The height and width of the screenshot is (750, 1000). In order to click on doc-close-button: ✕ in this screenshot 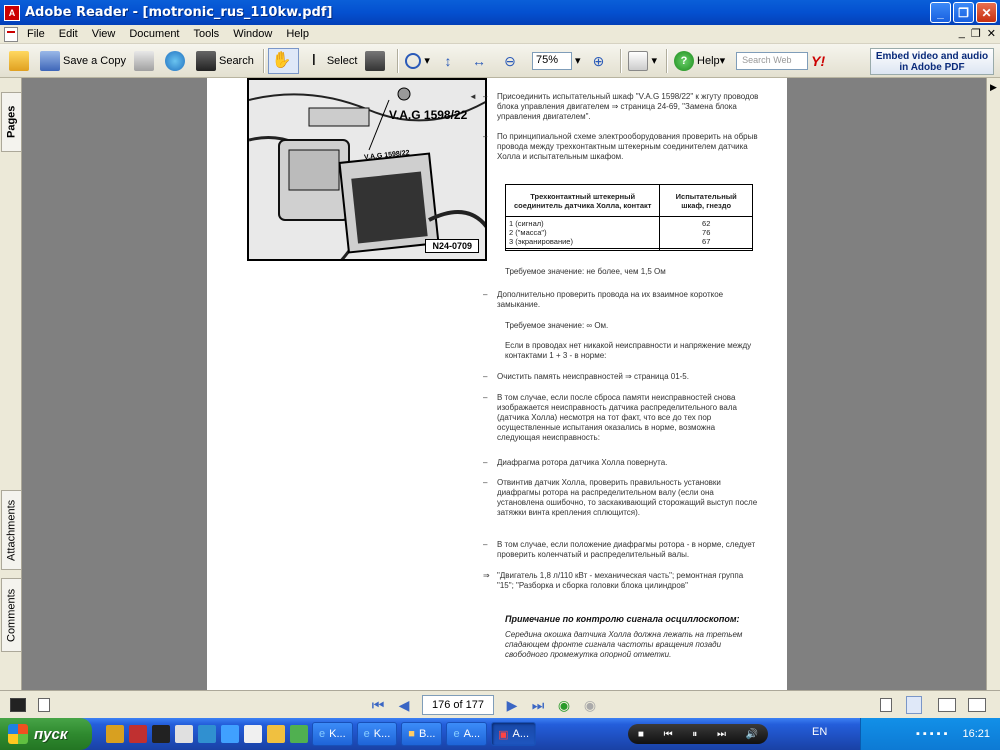, I will do `click(991, 33)`.